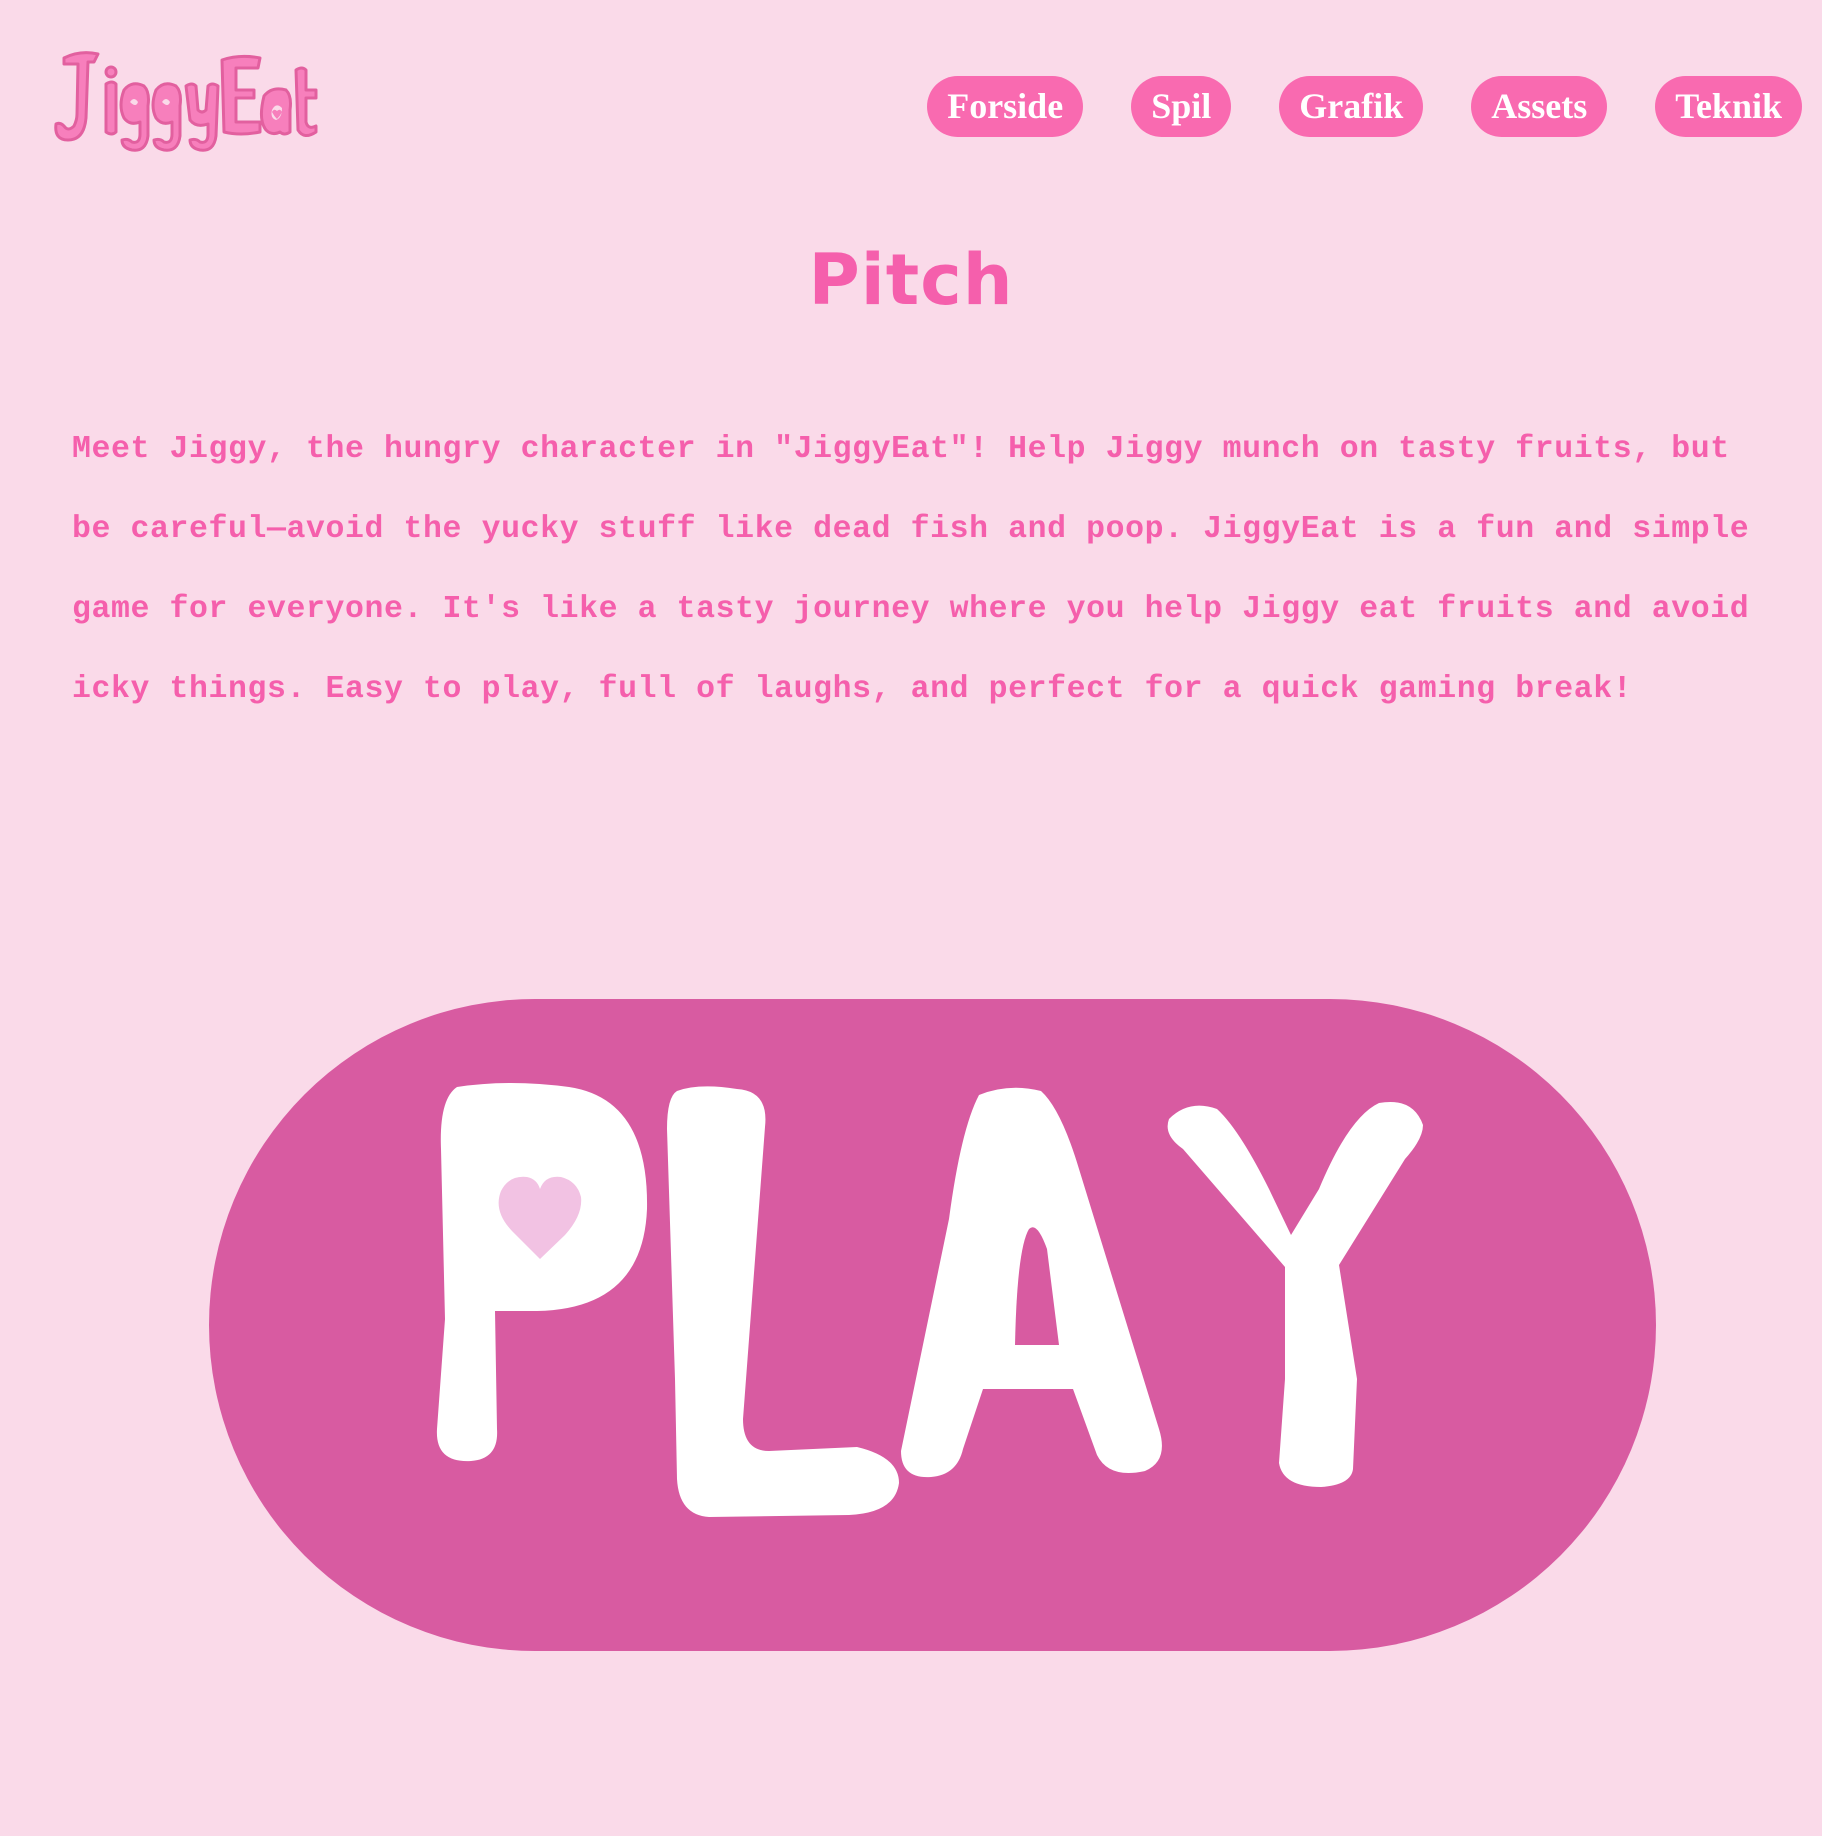  I want to click on main-nav: Forside Spil Grafik Assets Teknik, so click(1364, 106).